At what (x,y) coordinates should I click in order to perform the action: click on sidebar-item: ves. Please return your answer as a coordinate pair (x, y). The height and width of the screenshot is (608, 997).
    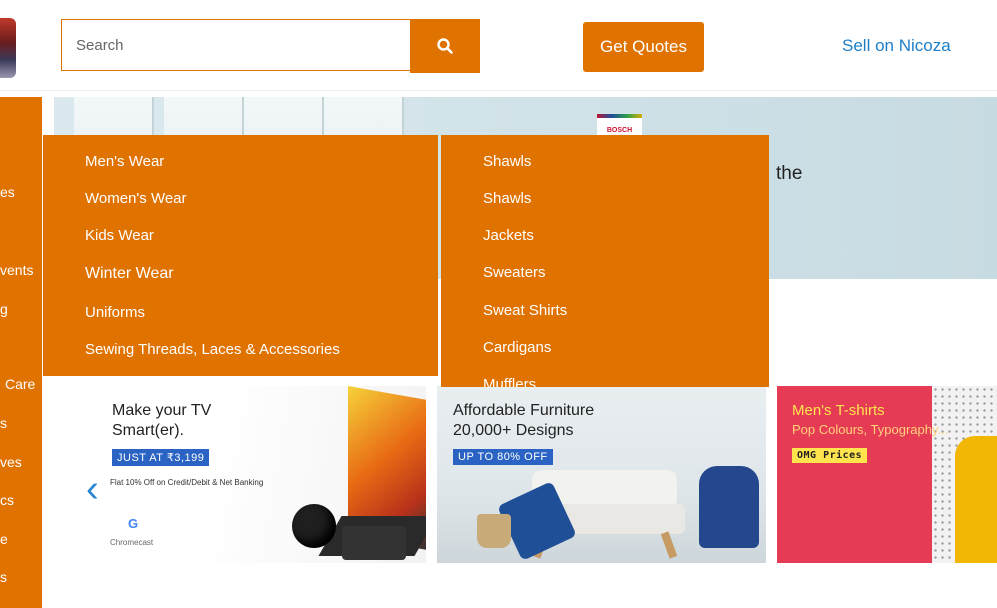
    Looking at the image, I should click on (11, 462).